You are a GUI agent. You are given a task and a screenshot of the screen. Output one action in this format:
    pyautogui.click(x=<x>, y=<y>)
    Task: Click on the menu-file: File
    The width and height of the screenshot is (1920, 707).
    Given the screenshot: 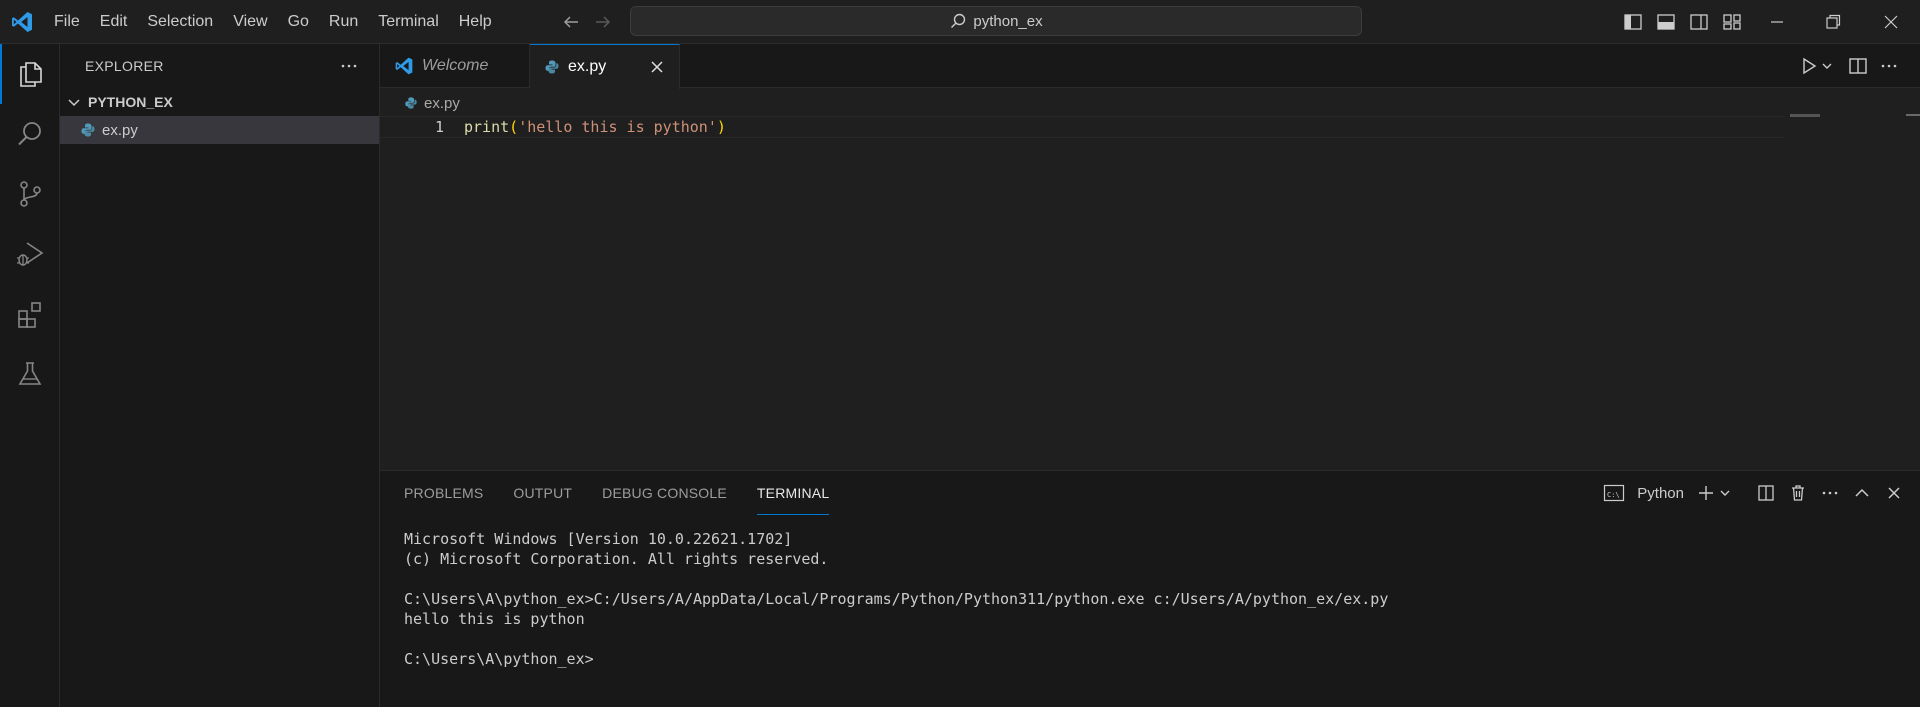 What is the action you would take?
    pyautogui.click(x=67, y=22)
    